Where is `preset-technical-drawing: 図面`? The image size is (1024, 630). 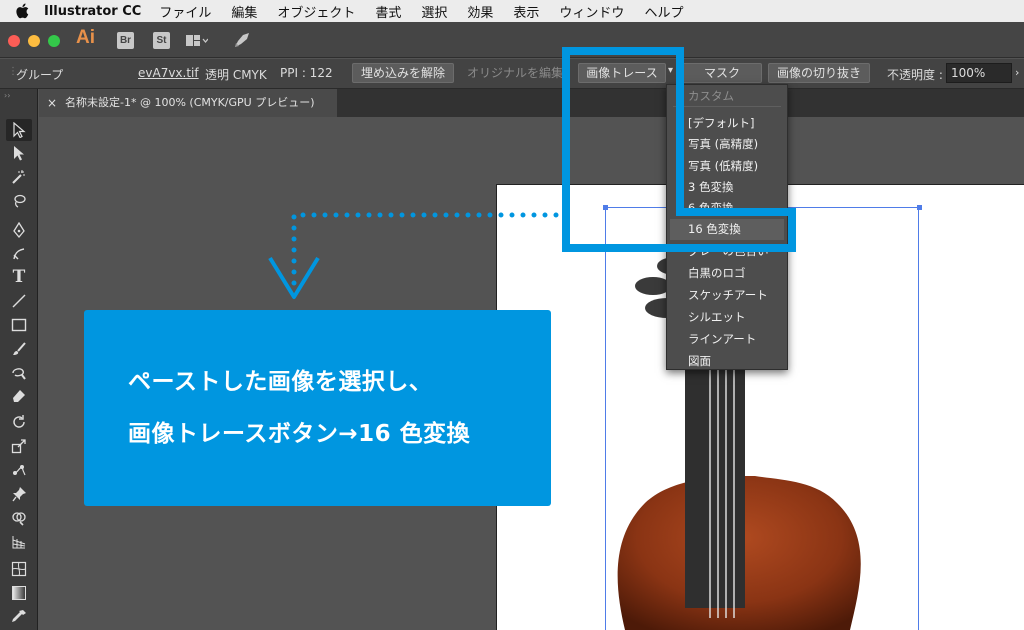
preset-technical-drawing: 図面 is located at coordinates (699, 361).